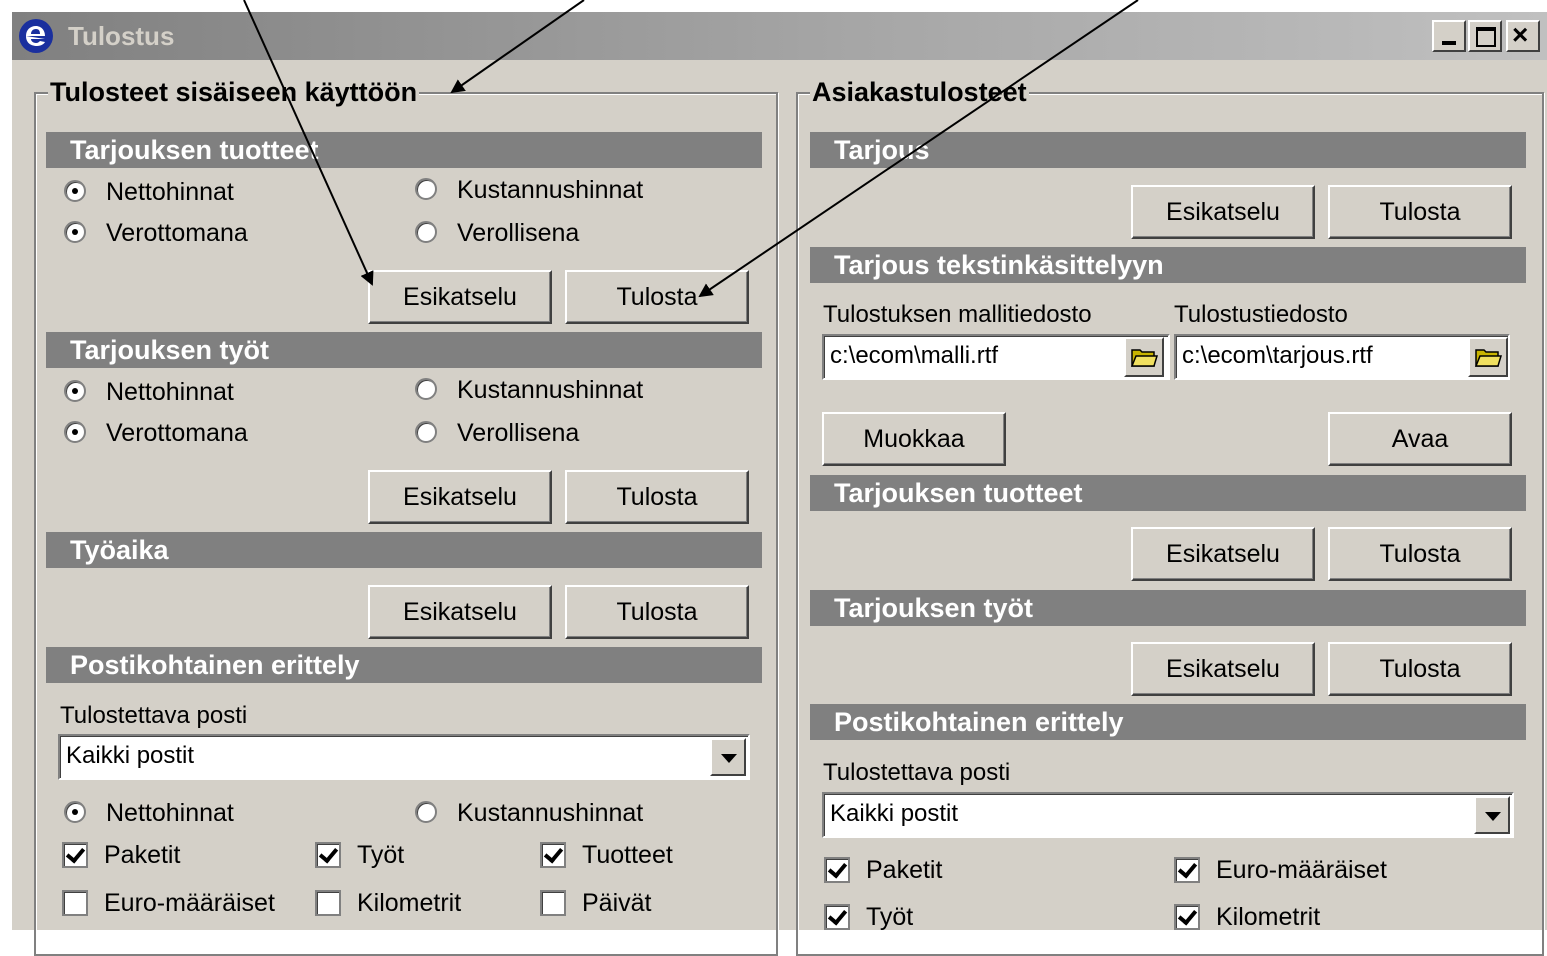 The width and height of the screenshot is (1547, 956). What do you see at coordinates (1342, 357) in the screenshot?
I see `output-file-input: c:\ecom\tarjous.rtf` at bounding box center [1342, 357].